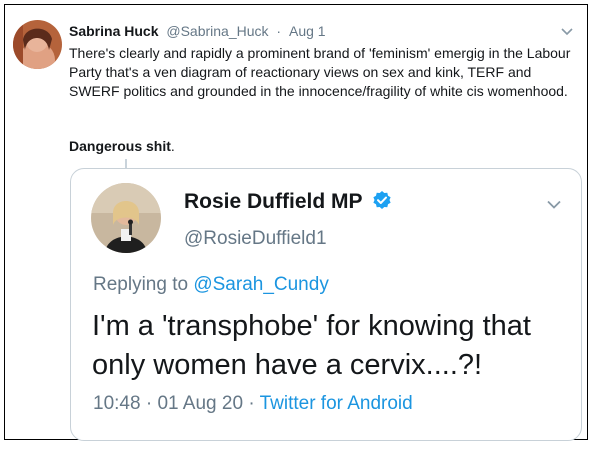 This screenshot has width=594, height=450. What do you see at coordinates (172, 146) in the screenshot?
I see `tweet-closing-punct: .` at bounding box center [172, 146].